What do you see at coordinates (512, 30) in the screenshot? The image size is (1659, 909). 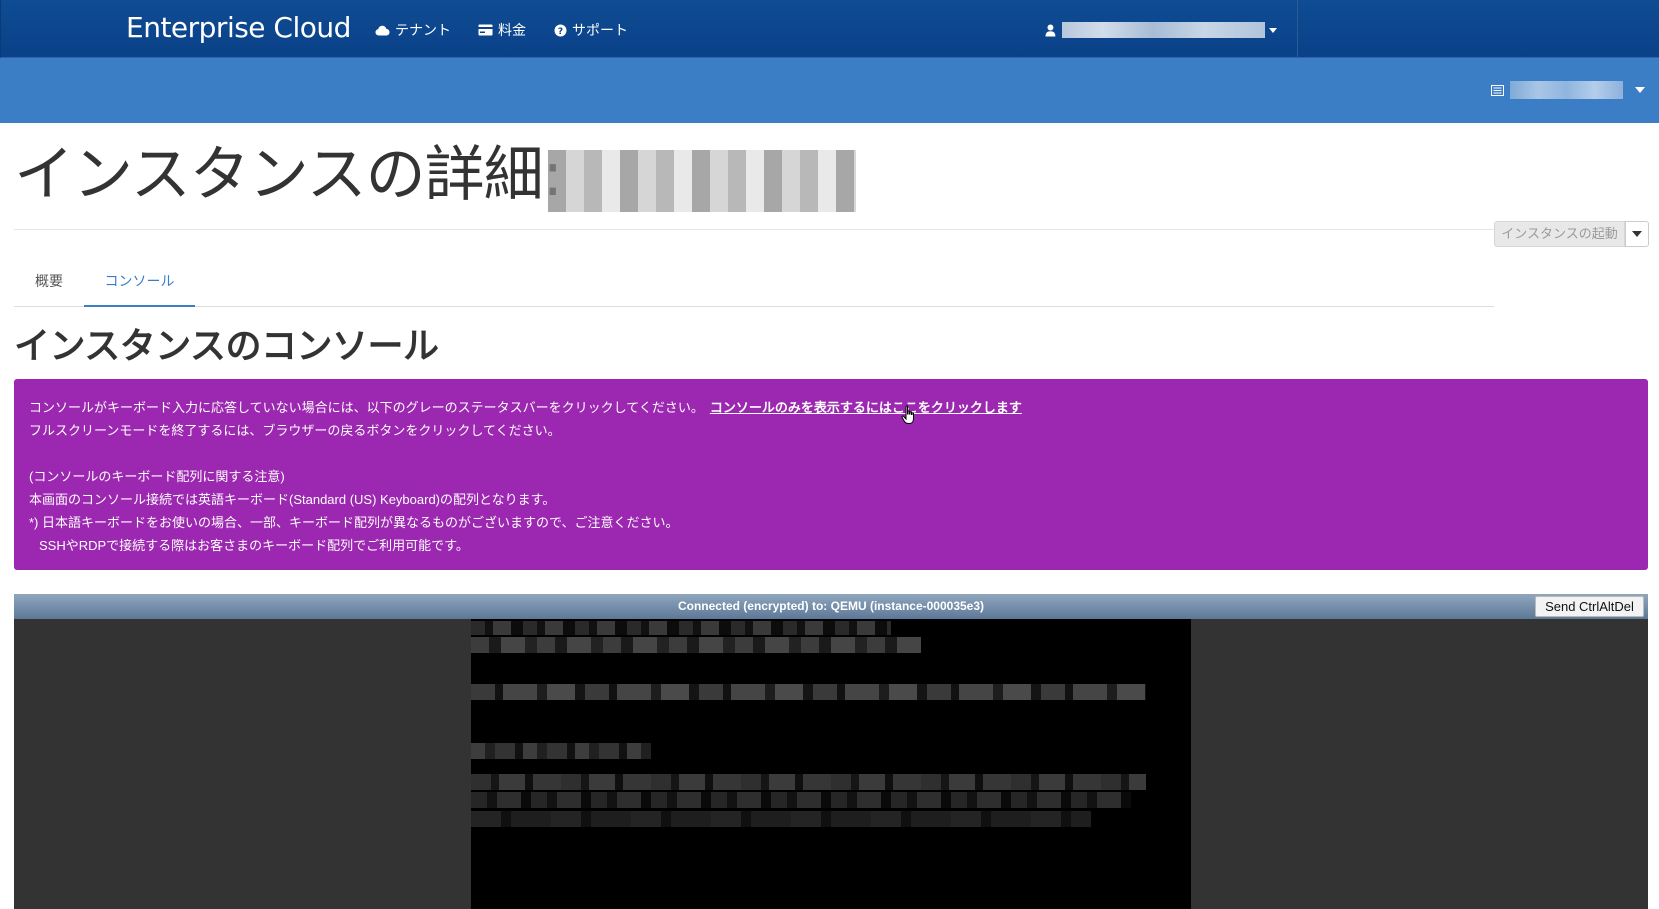 I see `nav-billing-label: 料金` at bounding box center [512, 30].